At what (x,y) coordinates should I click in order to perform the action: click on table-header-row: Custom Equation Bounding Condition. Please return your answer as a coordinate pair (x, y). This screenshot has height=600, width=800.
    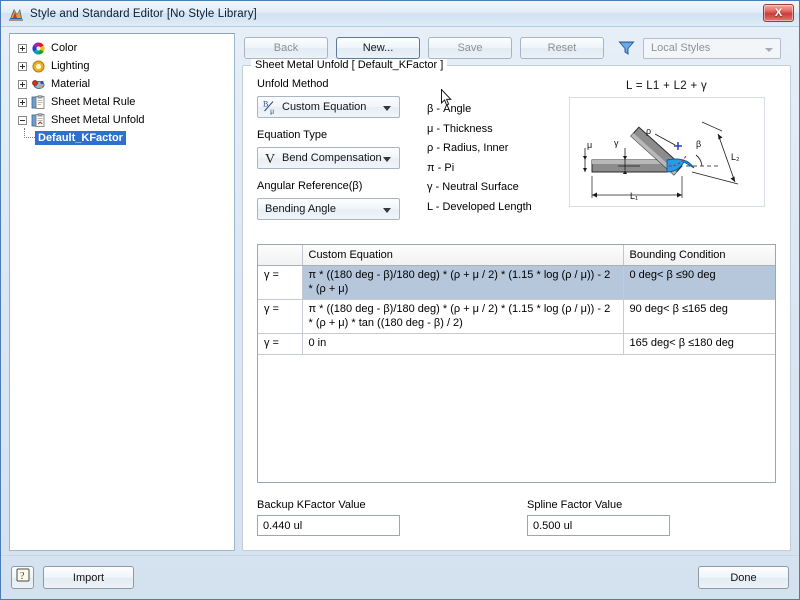
    Looking at the image, I should click on (516, 255).